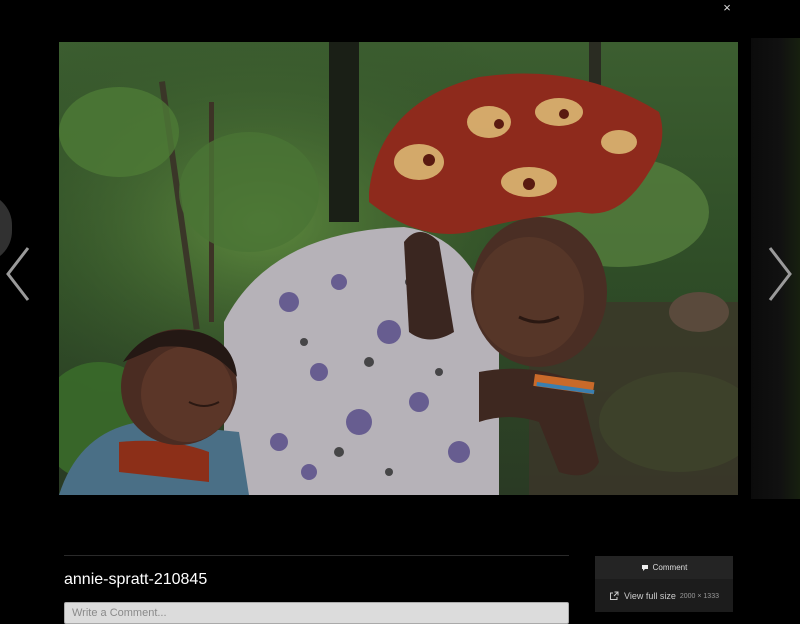  Describe the element at coordinates (316, 555) in the screenshot. I see `details-divider` at that location.